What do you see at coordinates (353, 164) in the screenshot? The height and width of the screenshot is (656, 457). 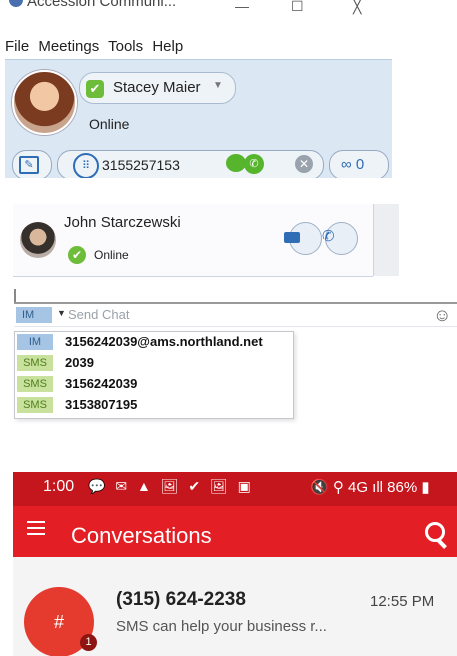 I see `voicemail-count: ∞ 0` at bounding box center [353, 164].